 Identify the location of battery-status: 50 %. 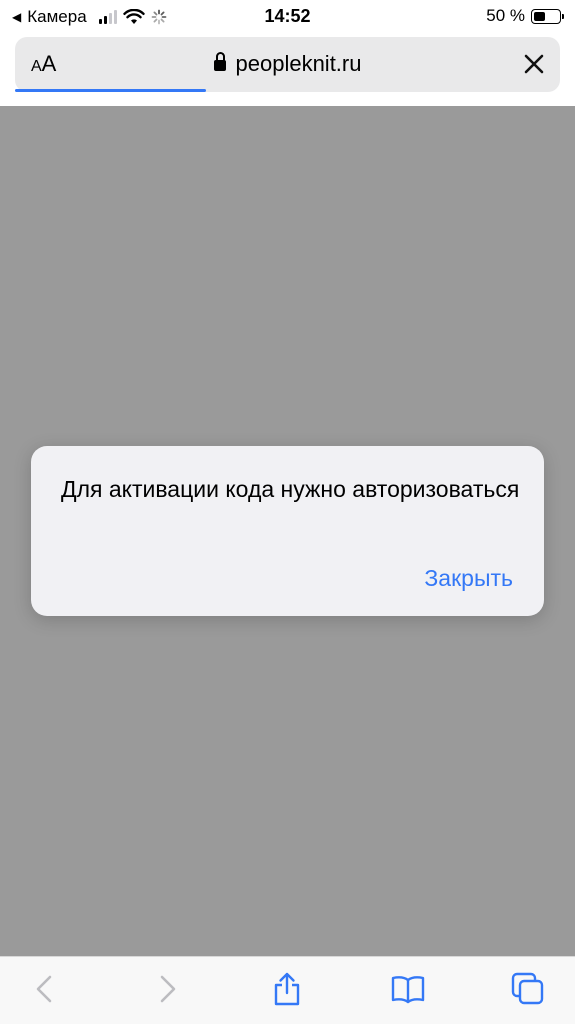
(525, 16).